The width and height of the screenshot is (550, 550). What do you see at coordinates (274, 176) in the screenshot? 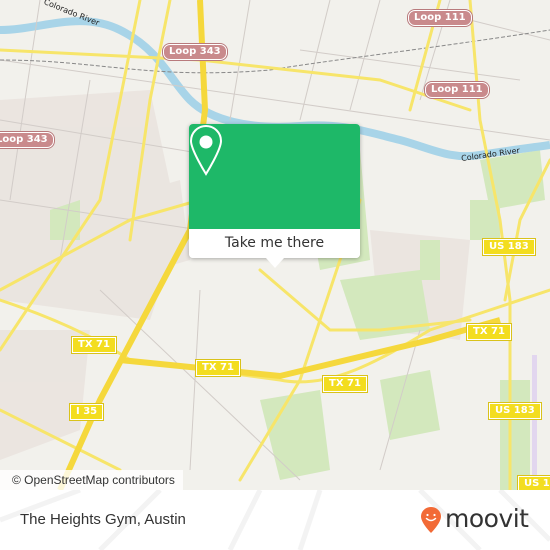
I see `popup-header` at bounding box center [274, 176].